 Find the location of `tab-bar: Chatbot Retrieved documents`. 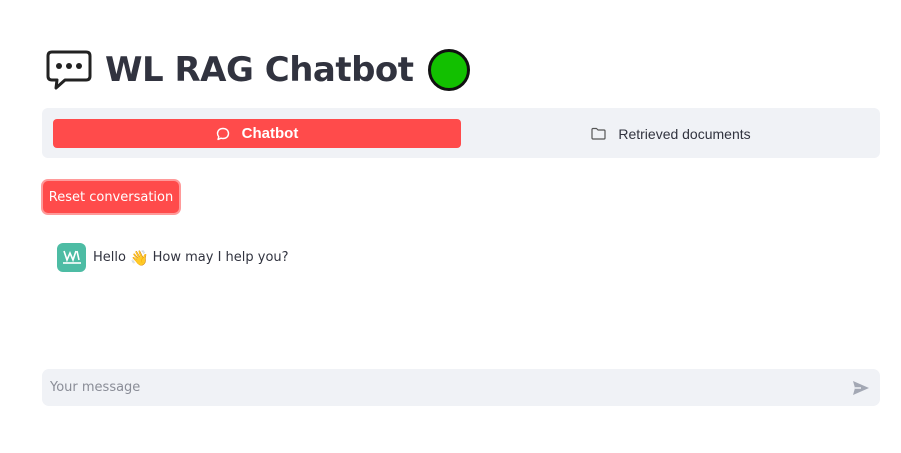

tab-bar: Chatbot Retrieved documents is located at coordinates (461, 133).